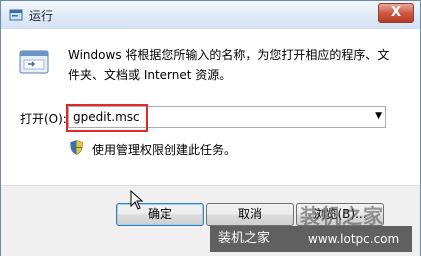 Image resolution: width=421 pixels, height=256 pixels. Describe the element at coordinates (378, 116) in the screenshot. I see `dropdown-arrow-icon: ▼` at that location.